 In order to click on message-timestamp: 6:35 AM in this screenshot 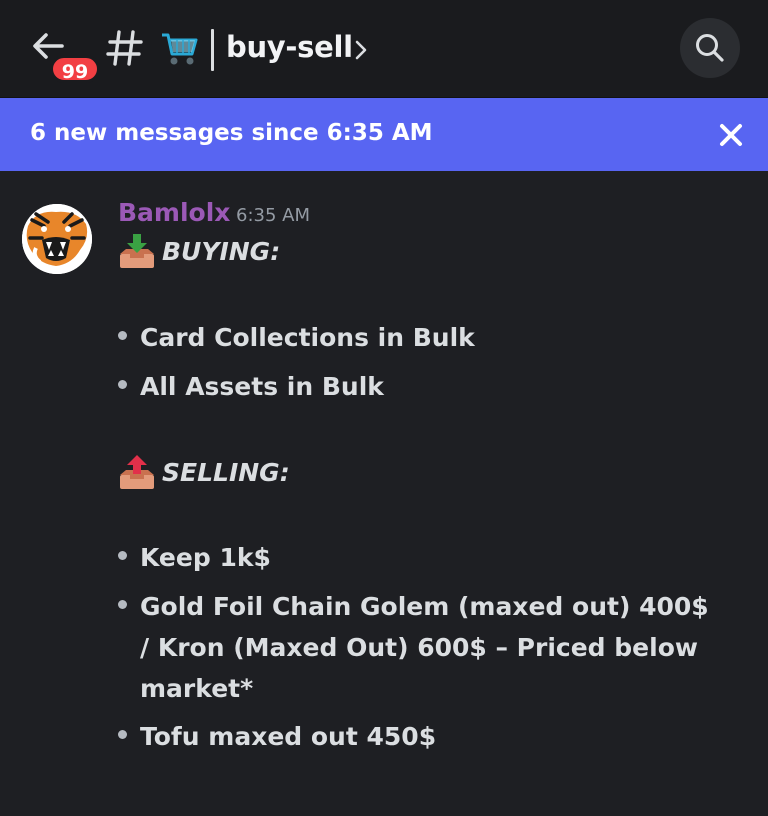, I will do `click(273, 215)`.